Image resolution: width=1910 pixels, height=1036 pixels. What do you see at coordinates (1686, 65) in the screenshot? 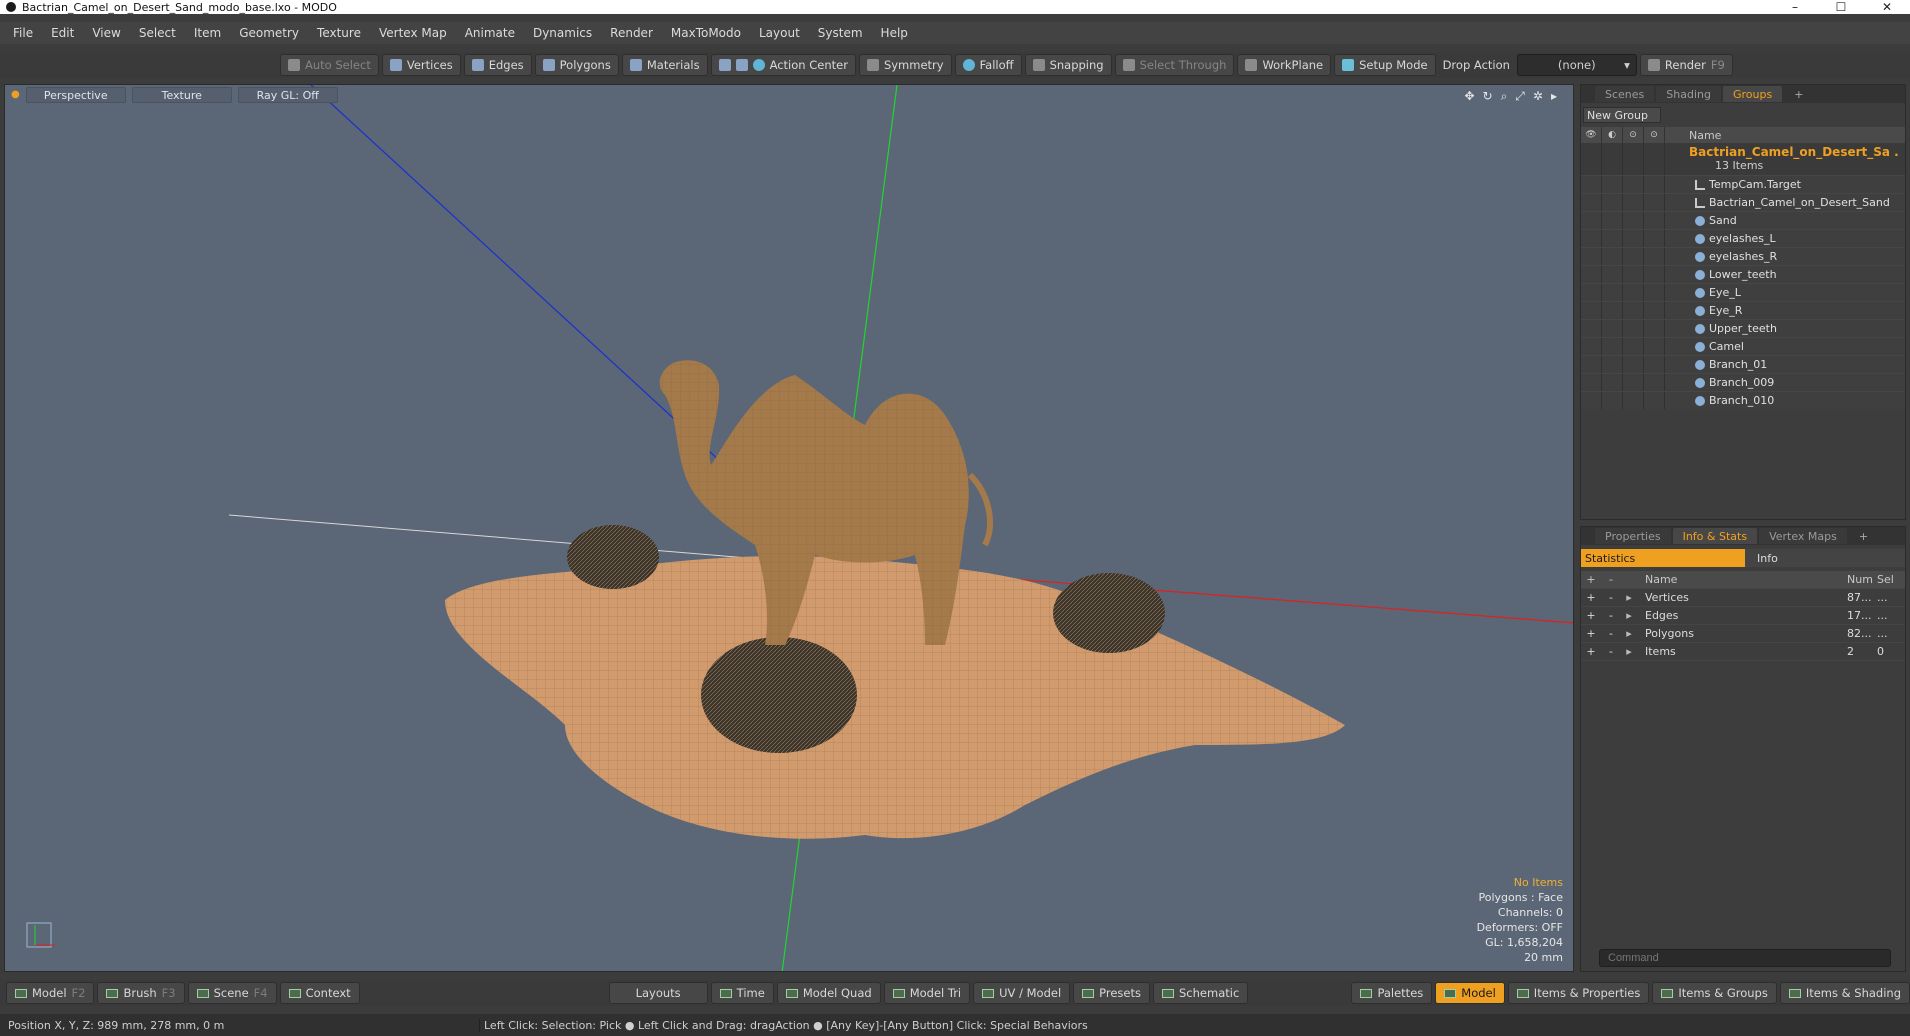
I see `render-button: Render F9` at bounding box center [1686, 65].